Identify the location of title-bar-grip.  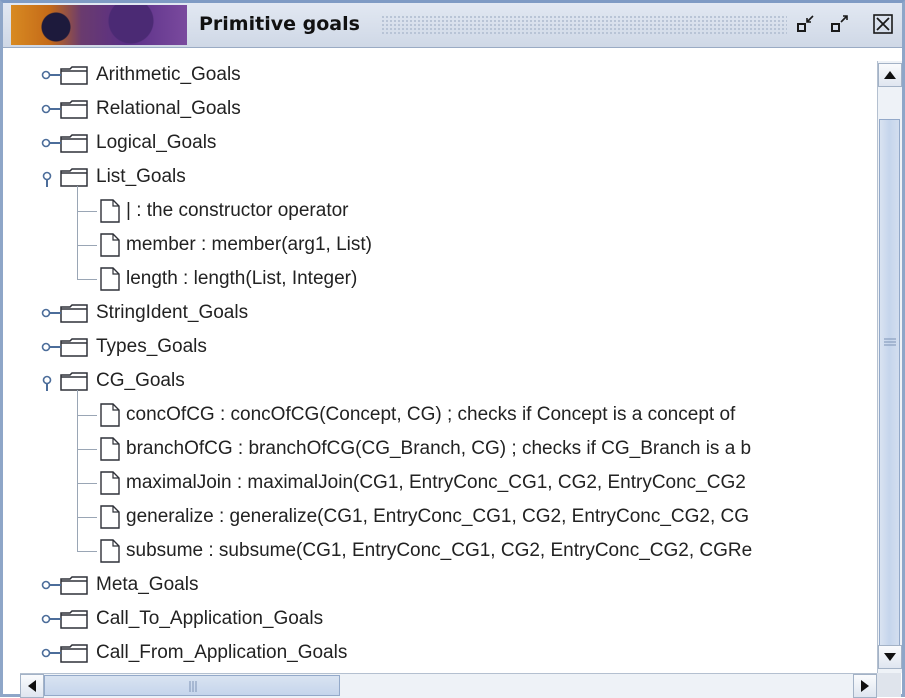
(584, 25).